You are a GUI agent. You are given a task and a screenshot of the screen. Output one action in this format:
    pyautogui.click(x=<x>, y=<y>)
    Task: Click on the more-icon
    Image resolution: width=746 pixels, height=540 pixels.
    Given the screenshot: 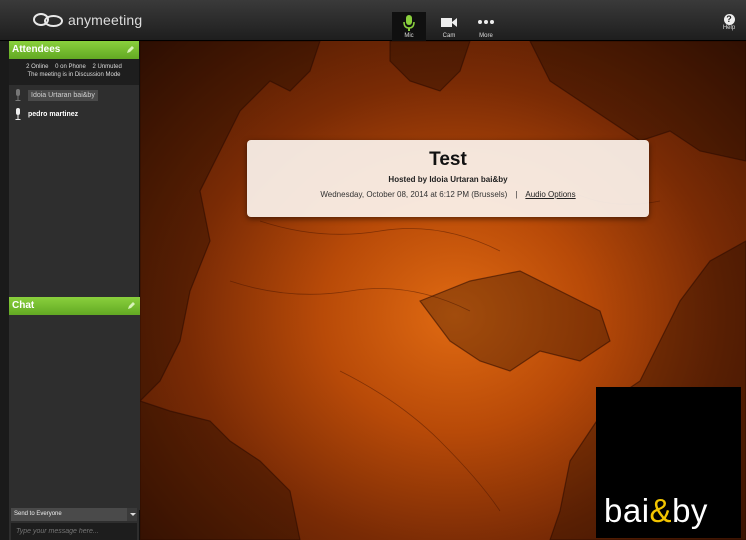 What is the action you would take?
    pyautogui.click(x=486, y=22)
    